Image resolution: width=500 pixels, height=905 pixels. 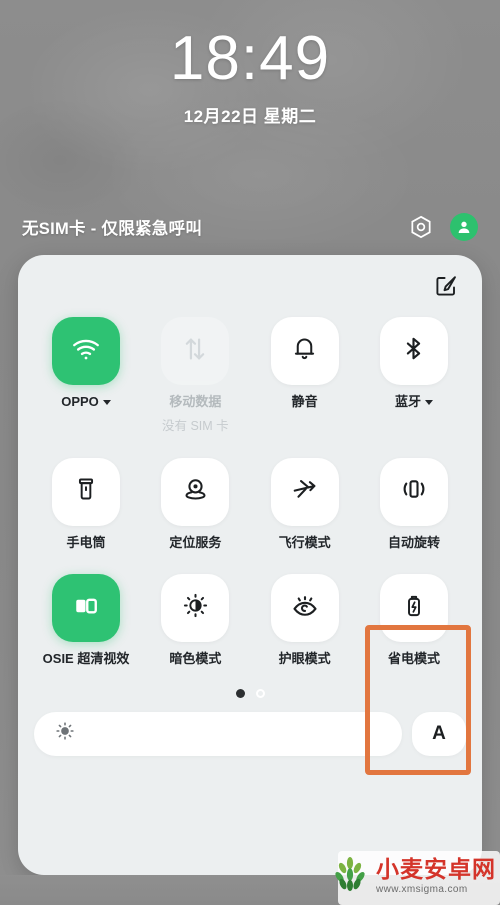 I want to click on tile-silent-label: 静音, so click(x=304, y=401).